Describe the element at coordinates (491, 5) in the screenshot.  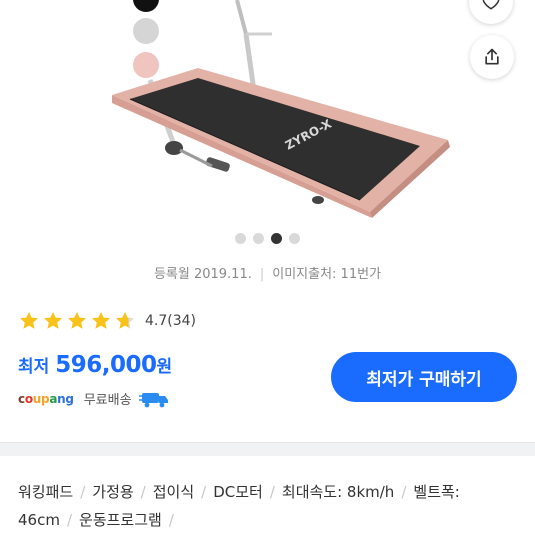
I see `heart-icon` at that location.